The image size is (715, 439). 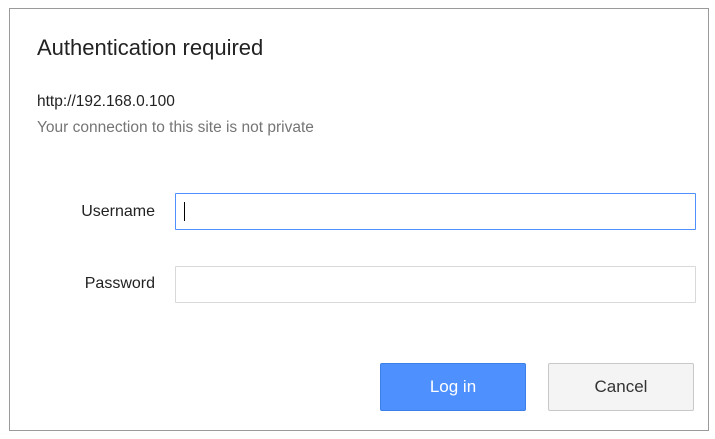 What do you see at coordinates (435, 211) in the screenshot?
I see `username-field` at bounding box center [435, 211].